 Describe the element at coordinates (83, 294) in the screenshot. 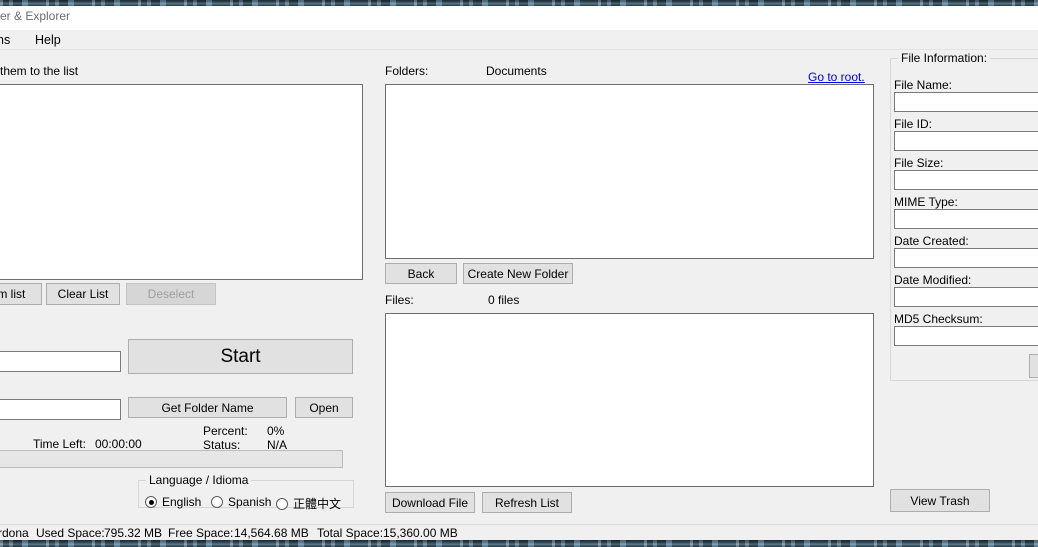

I see `clear-list-button: Clear List` at that location.